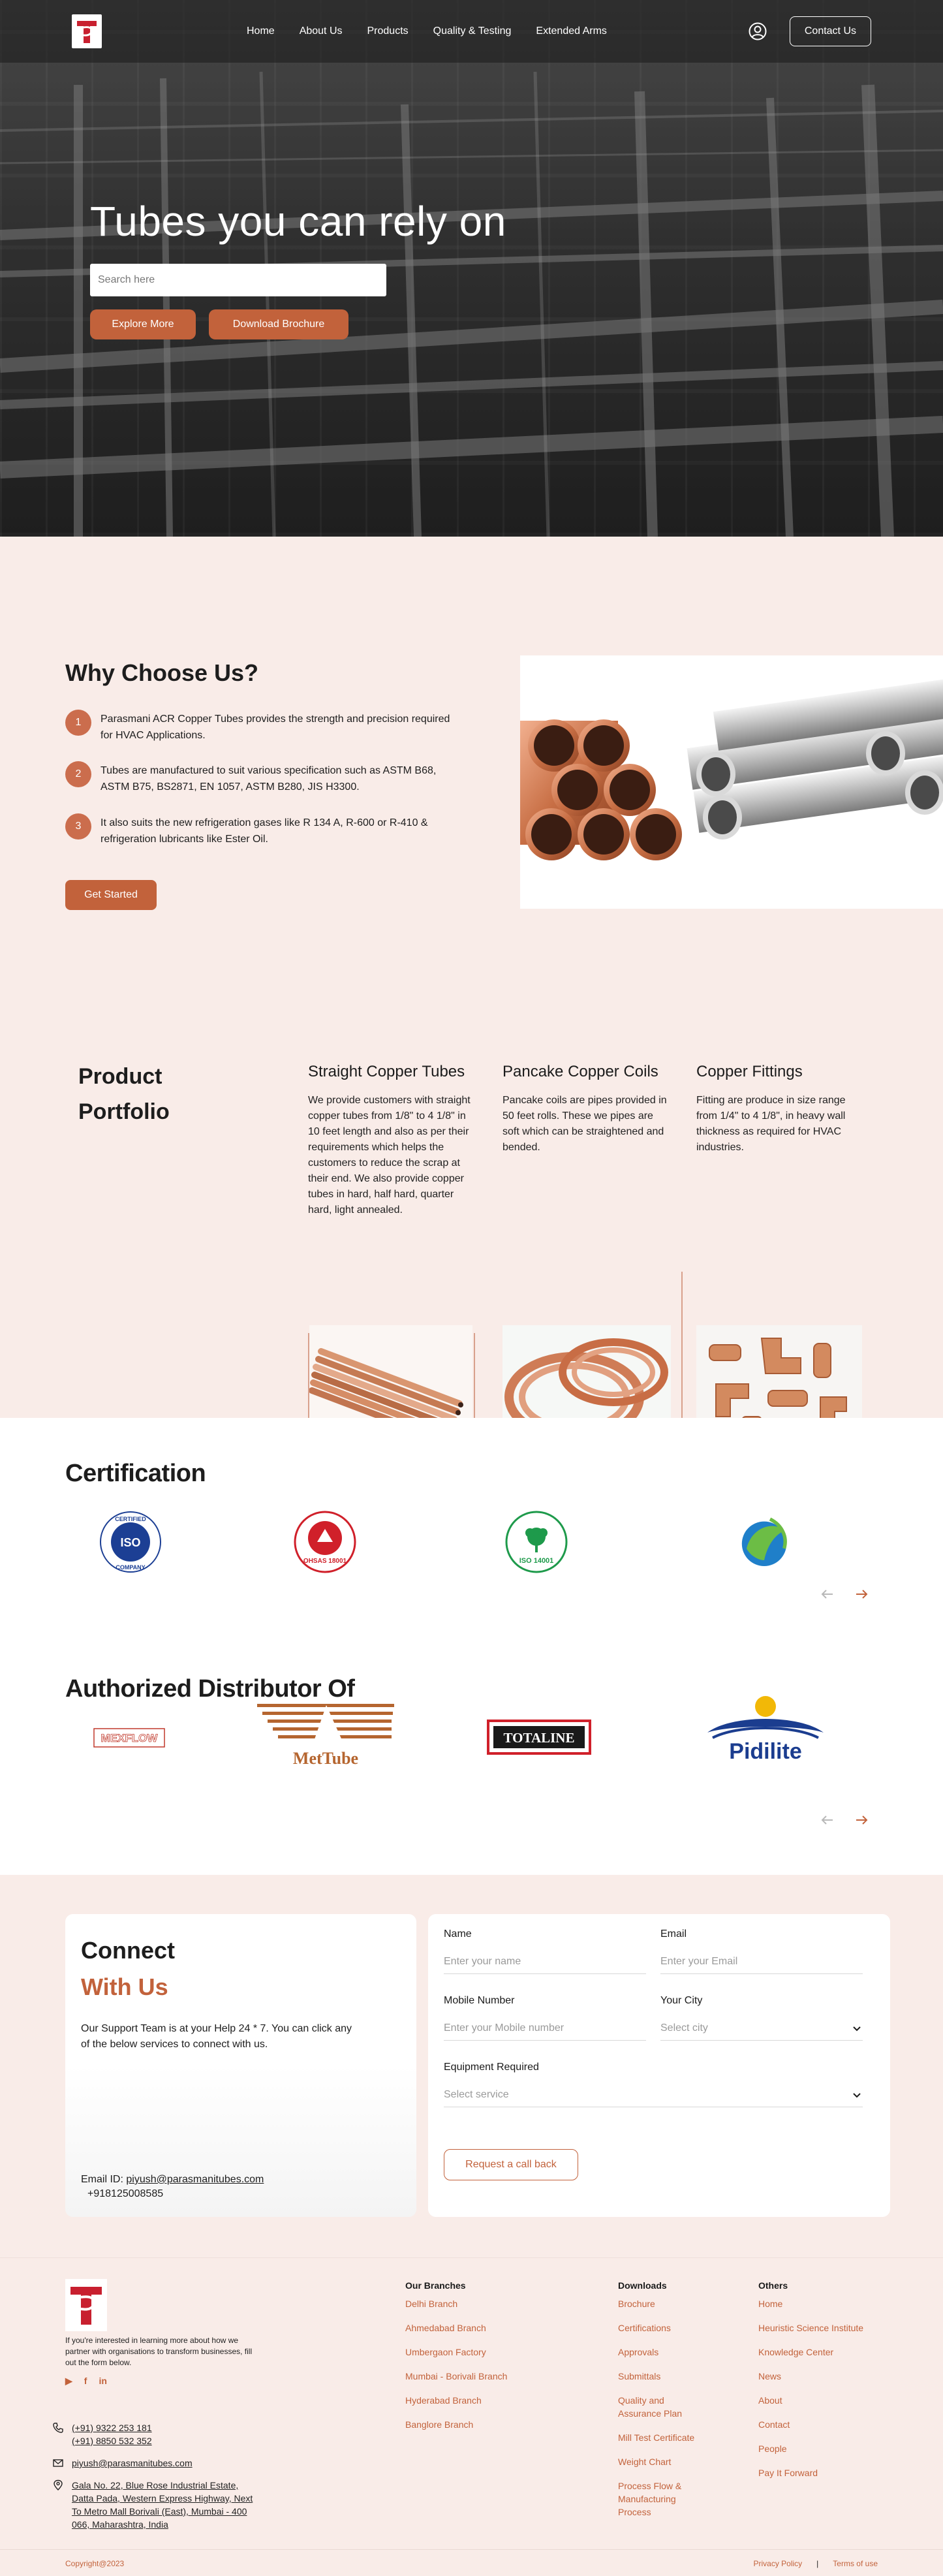 The width and height of the screenshot is (943, 2576). Describe the element at coordinates (68, 2381) in the screenshot. I see `youtube-icon: ▶` at that location.